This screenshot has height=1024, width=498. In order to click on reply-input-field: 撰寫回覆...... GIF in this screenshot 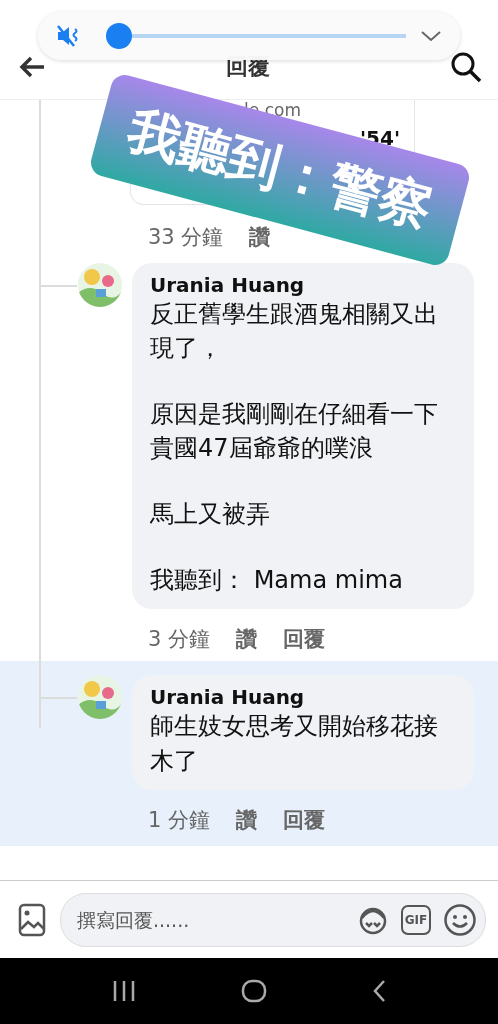, I will do `click(273, 919)`.